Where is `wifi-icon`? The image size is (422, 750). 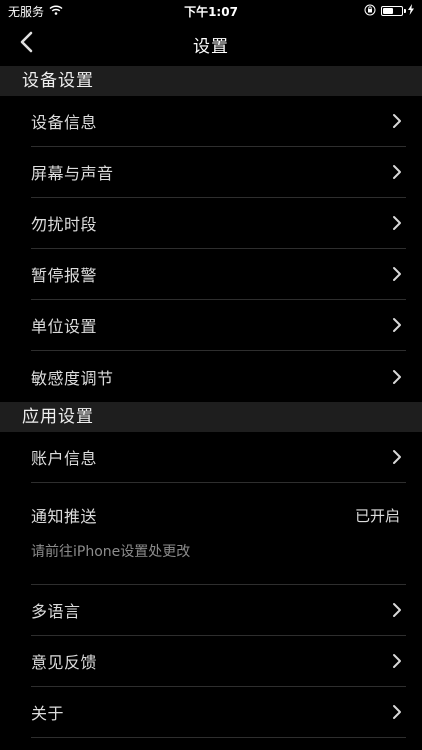 wifi-icon is located at coordinates (56, 11).